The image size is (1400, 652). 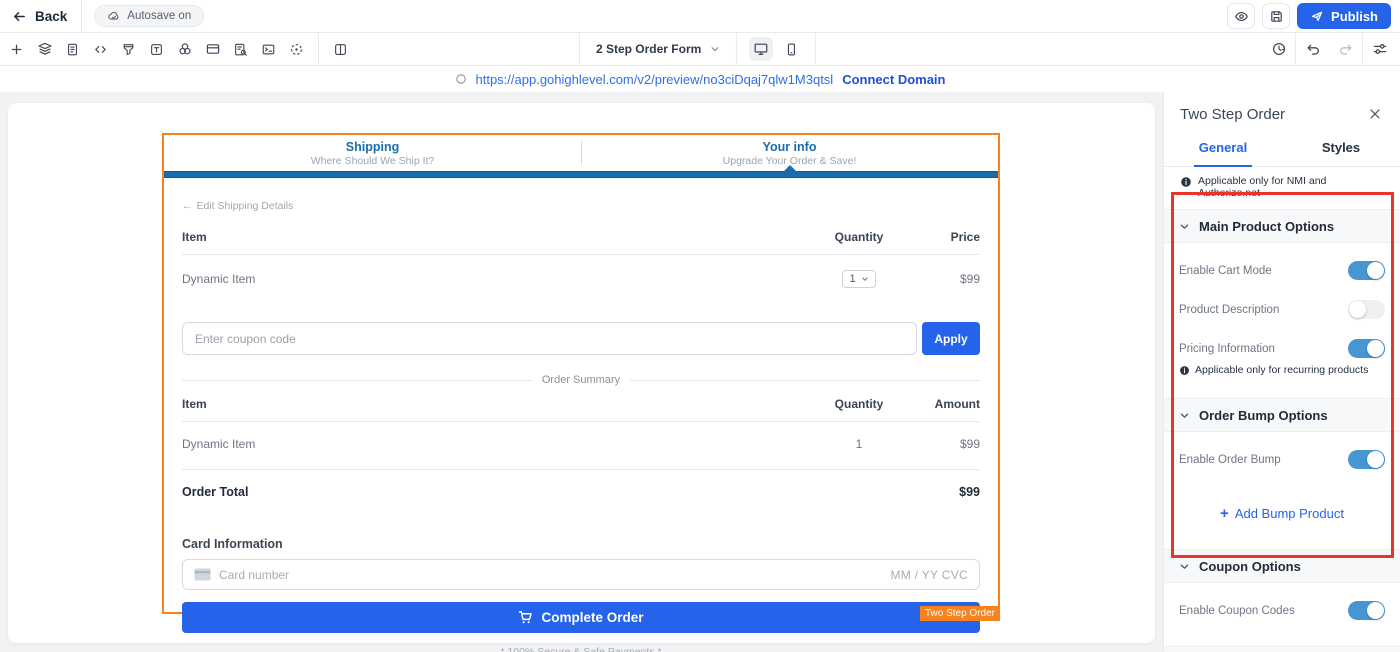 I want to click on card-number-field: Card number MM / YY CVC, so click(x=581, y=574).